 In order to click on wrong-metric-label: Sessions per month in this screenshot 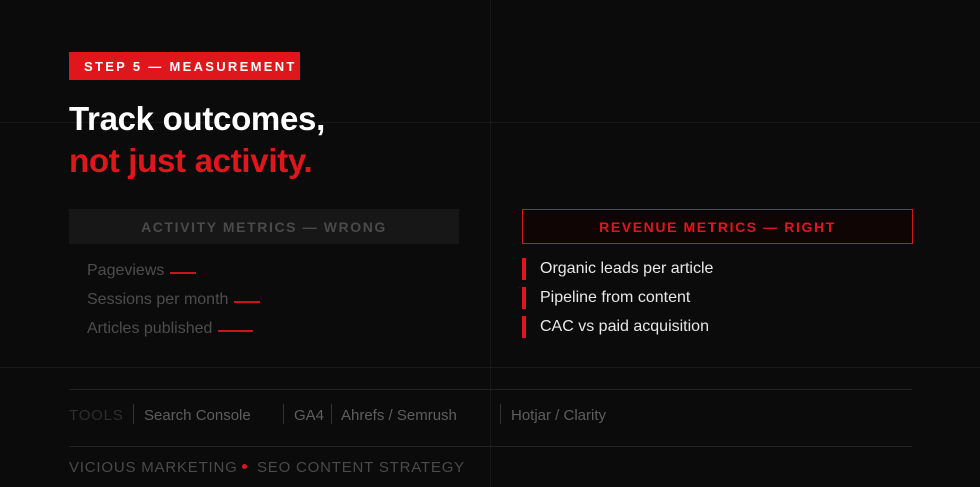, I will do `click(158, 299)`.